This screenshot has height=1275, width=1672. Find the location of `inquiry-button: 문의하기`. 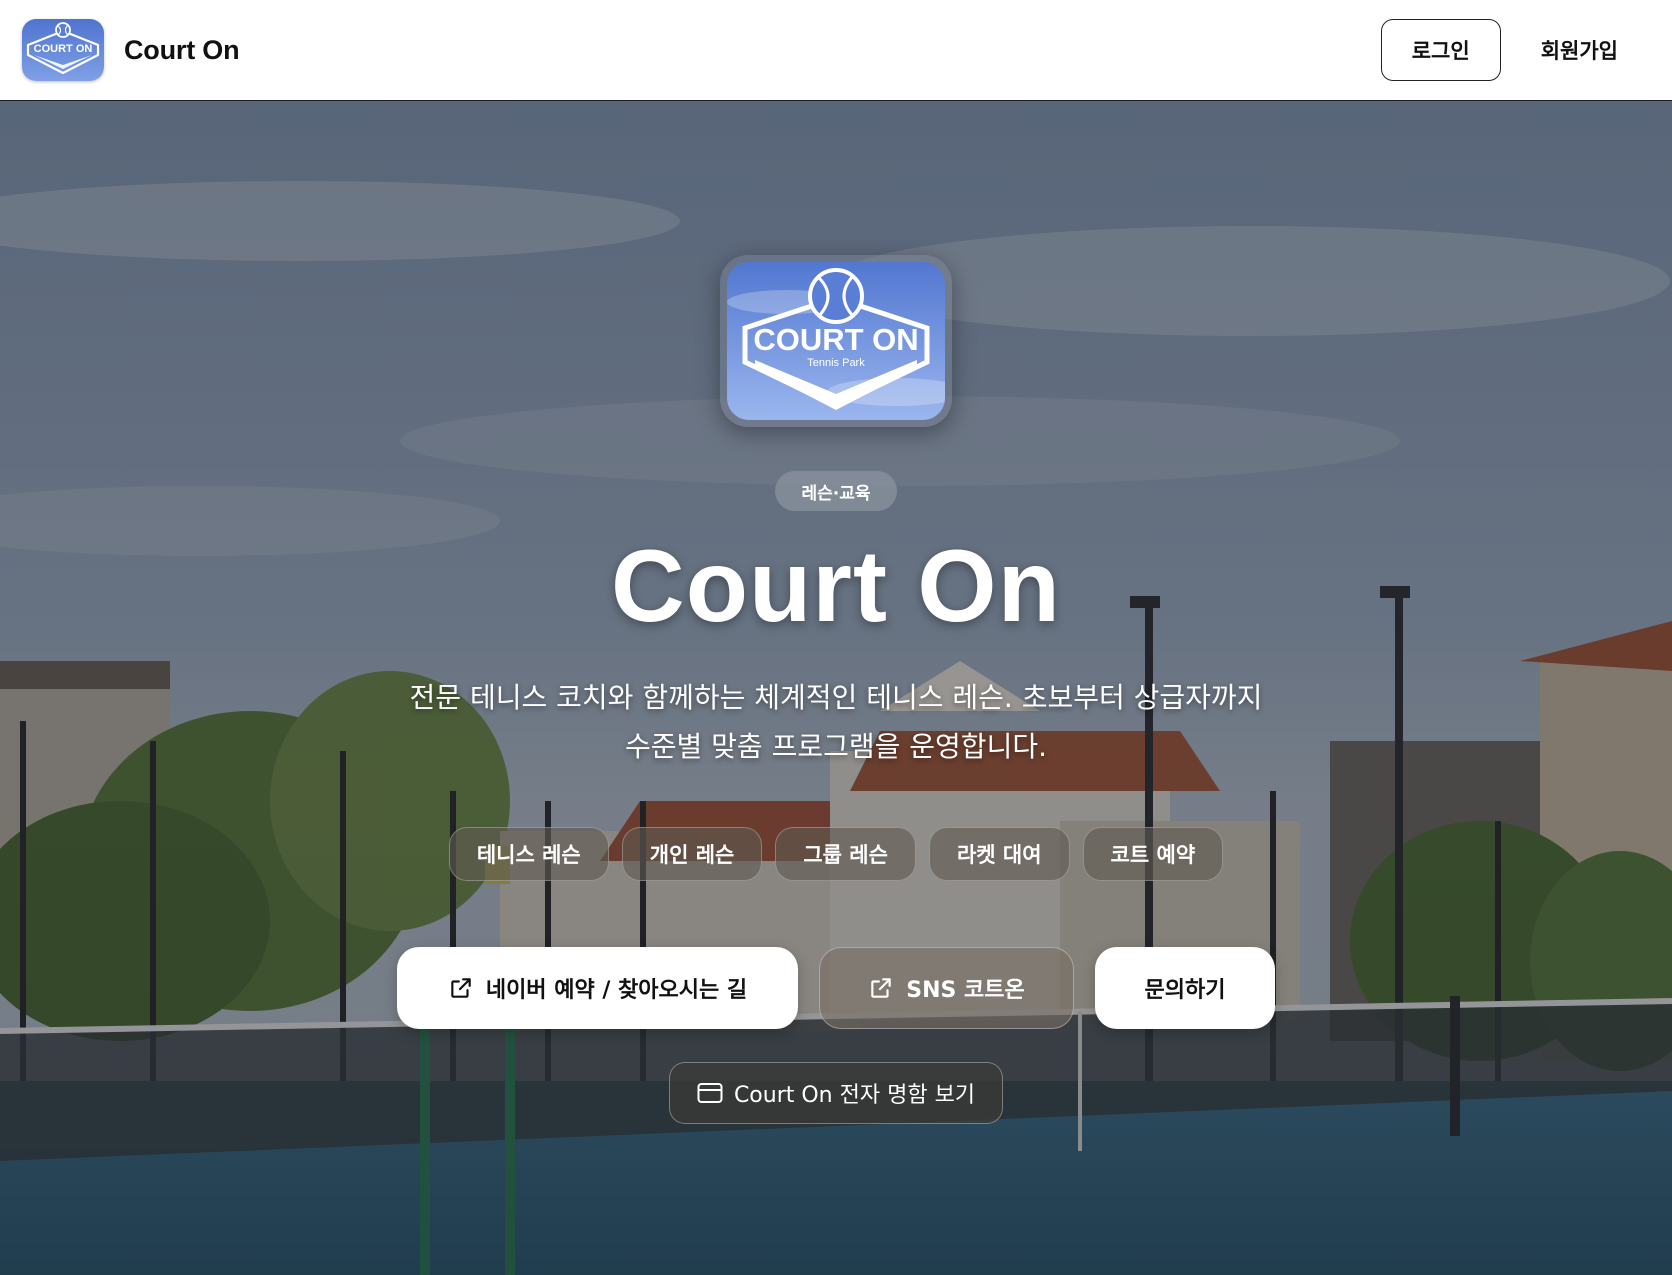

inquiry-button: 문의하기 is located at coordinates (1185, 988).